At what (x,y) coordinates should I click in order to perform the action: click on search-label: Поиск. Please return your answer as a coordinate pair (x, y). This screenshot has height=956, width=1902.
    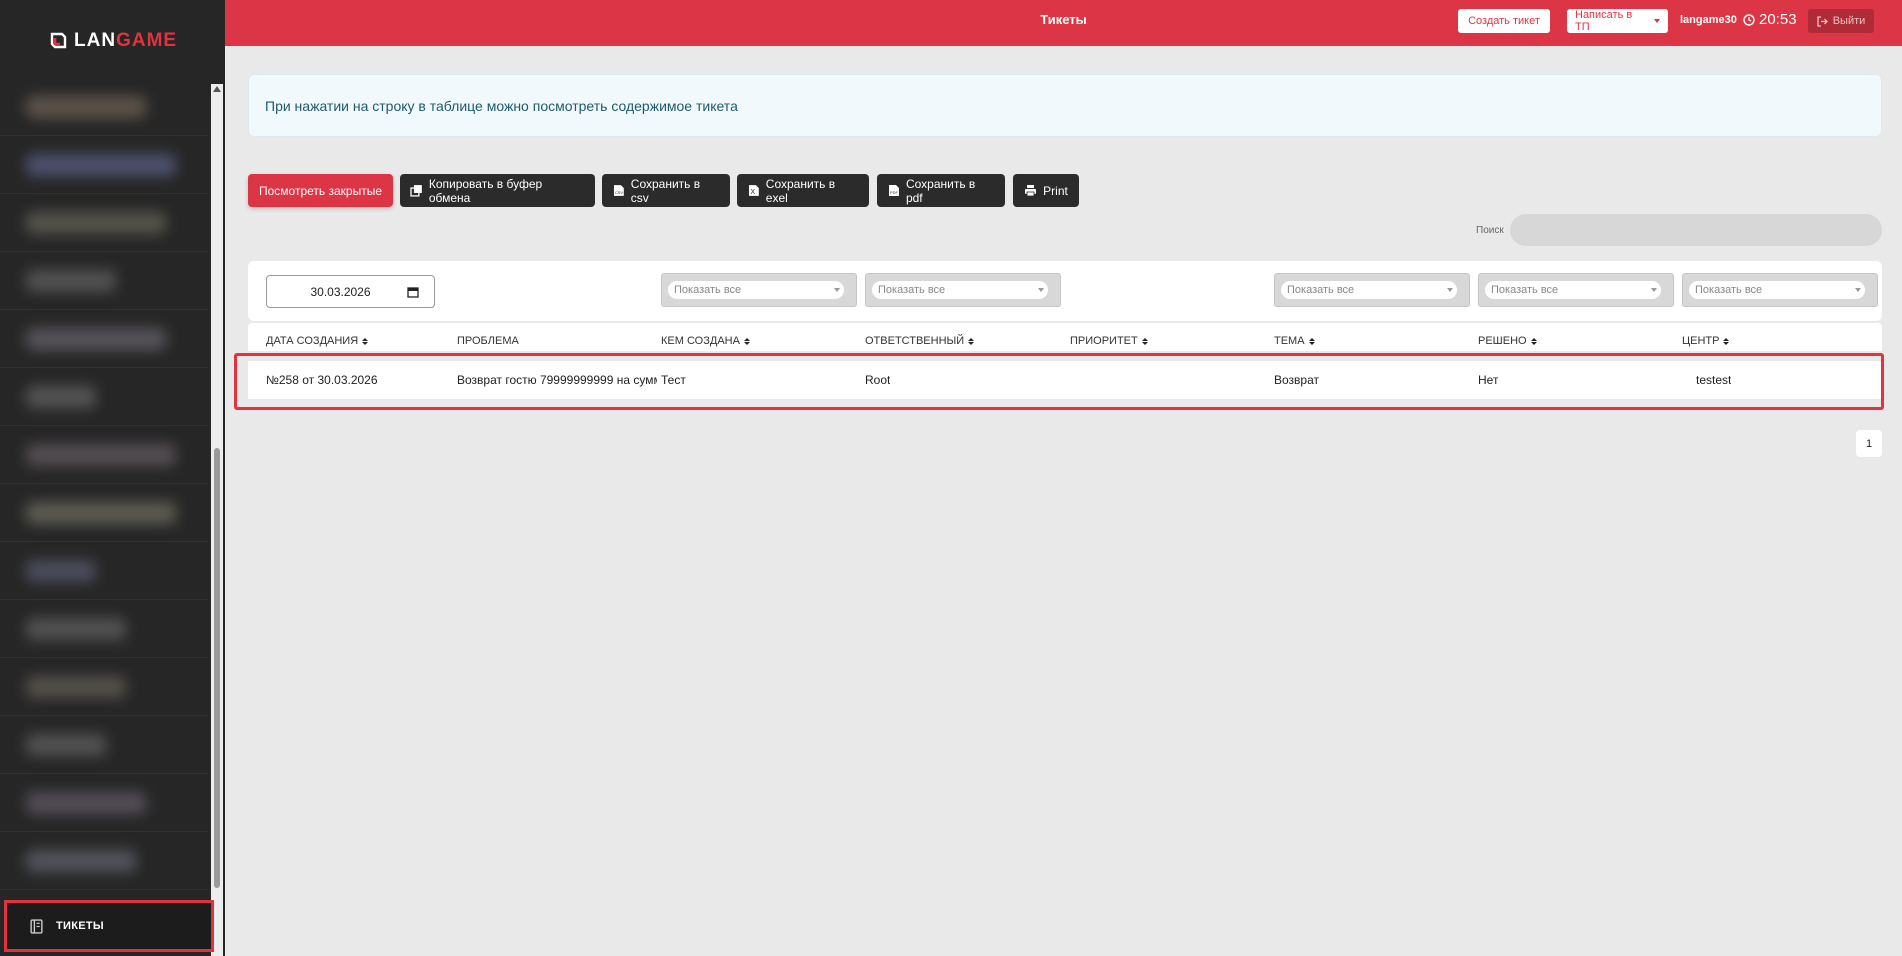
    Looking at the image, I should click on (1490, 230).